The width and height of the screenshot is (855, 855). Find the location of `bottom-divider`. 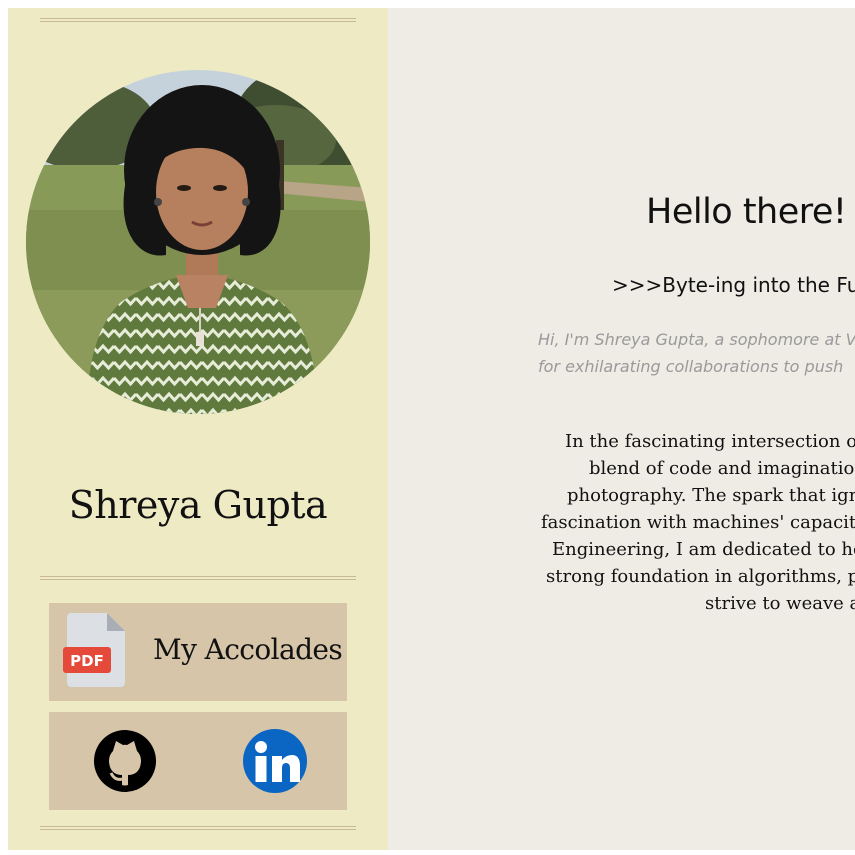

bottom-divider is located at coordinates (198, 828).